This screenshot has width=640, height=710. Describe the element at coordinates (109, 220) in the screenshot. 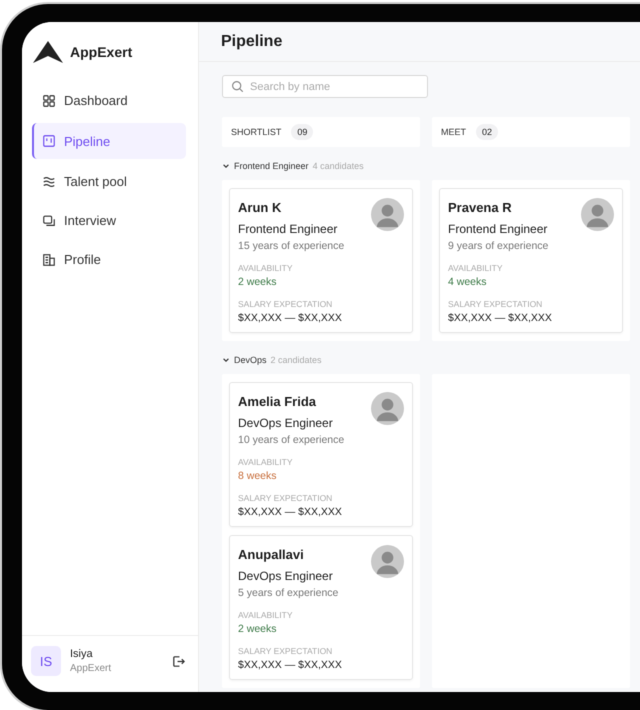

I see `nav-item: Interview` at that location.